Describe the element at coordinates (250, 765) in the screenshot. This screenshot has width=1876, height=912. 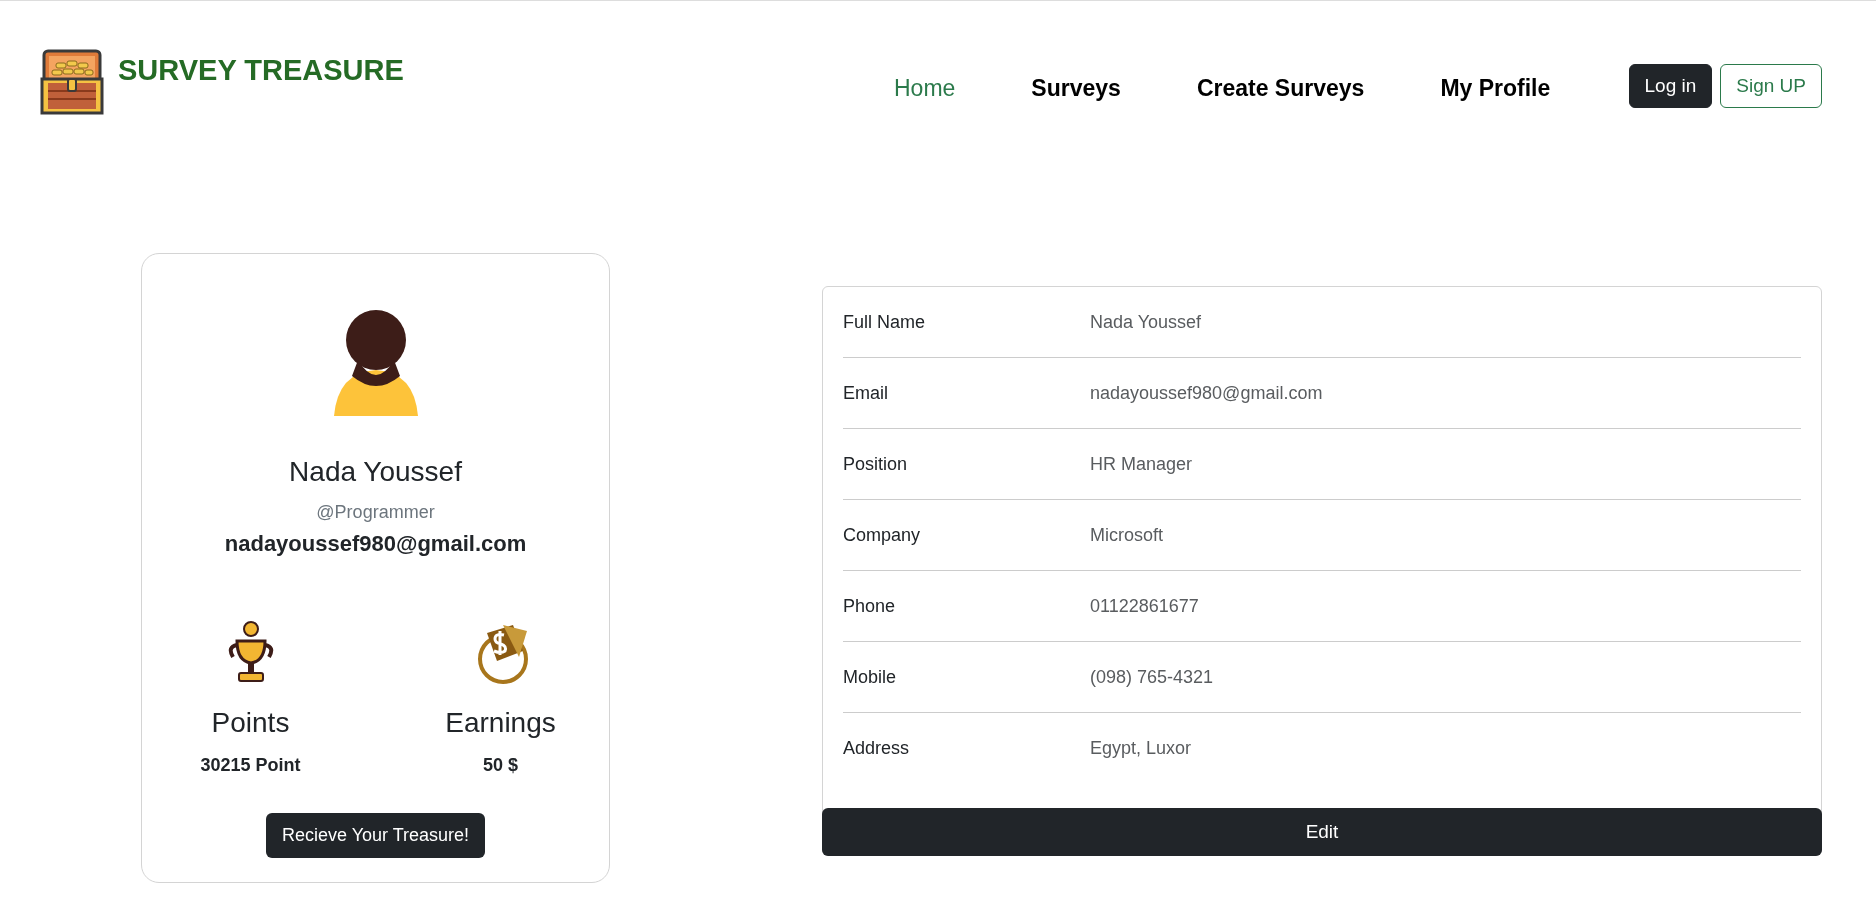
I see `stat-value: 30215 Point` at that location.